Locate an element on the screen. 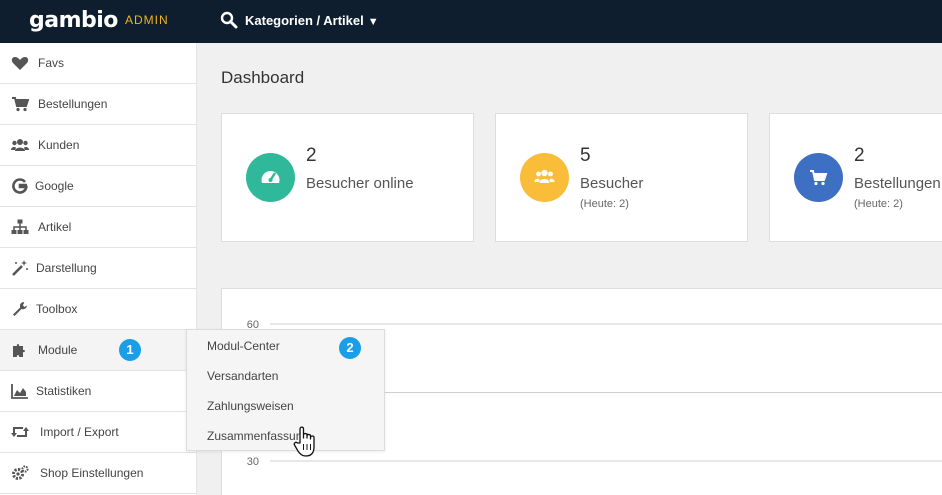 Image resolution: width=942 pixels, height=495 pixels. sidebar-item-label: Statistiken is located at coordinates (64, 391).